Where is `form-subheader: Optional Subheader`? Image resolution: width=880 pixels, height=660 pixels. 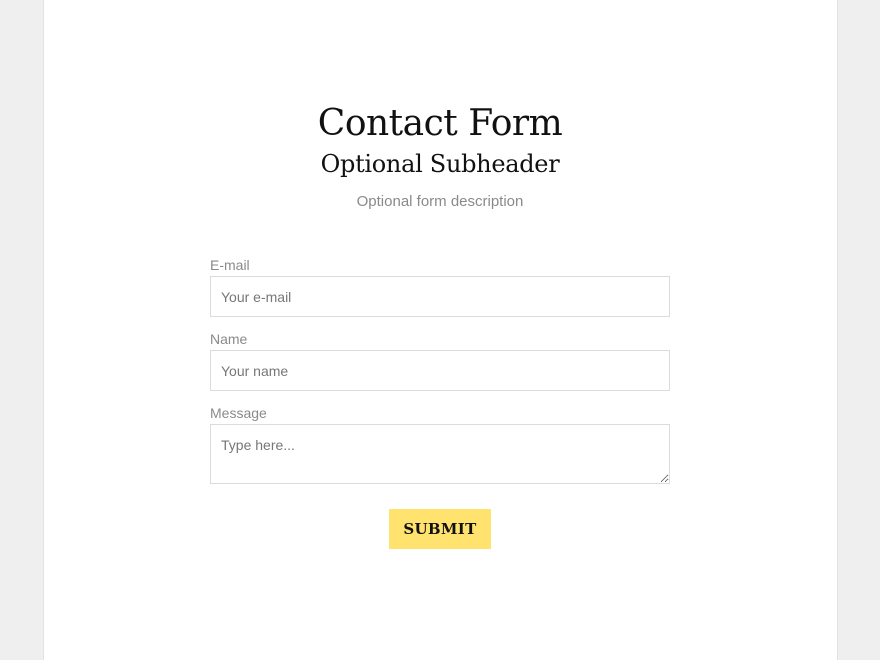
form-subheader: Optional Subheader is located at coordinates (440, 164).